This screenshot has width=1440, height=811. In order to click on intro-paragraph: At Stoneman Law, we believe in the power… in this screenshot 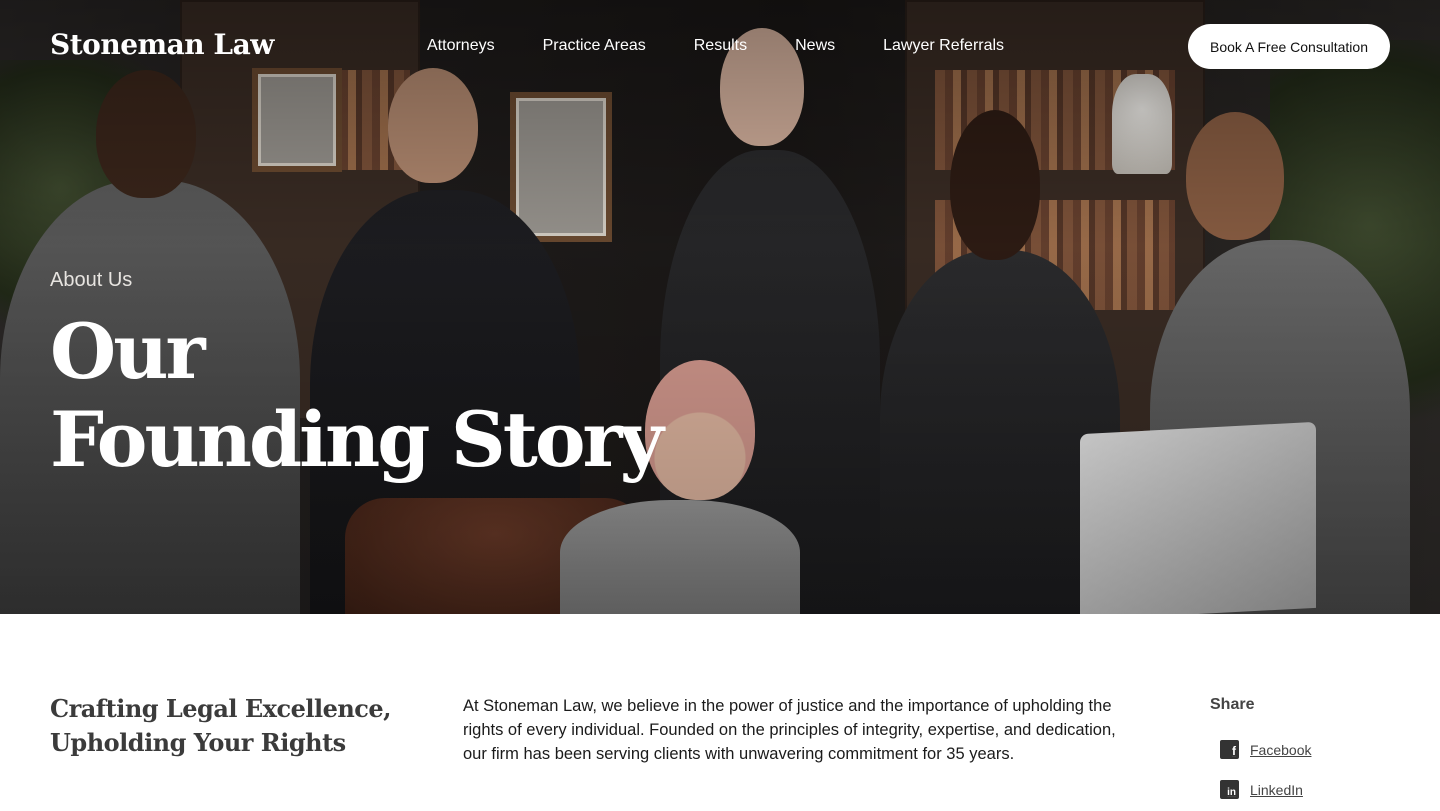, I will do `click(789, 730)`.